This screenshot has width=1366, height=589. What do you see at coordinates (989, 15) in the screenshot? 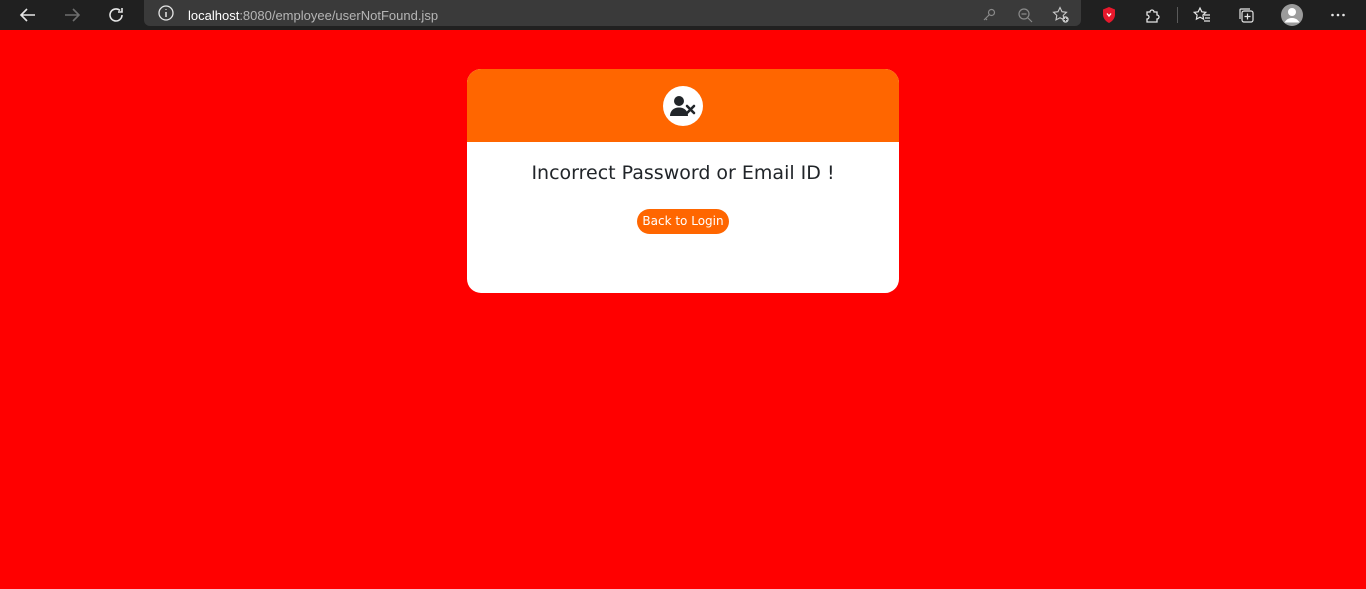
I see `key-icon` at bounding box center [989, 15].